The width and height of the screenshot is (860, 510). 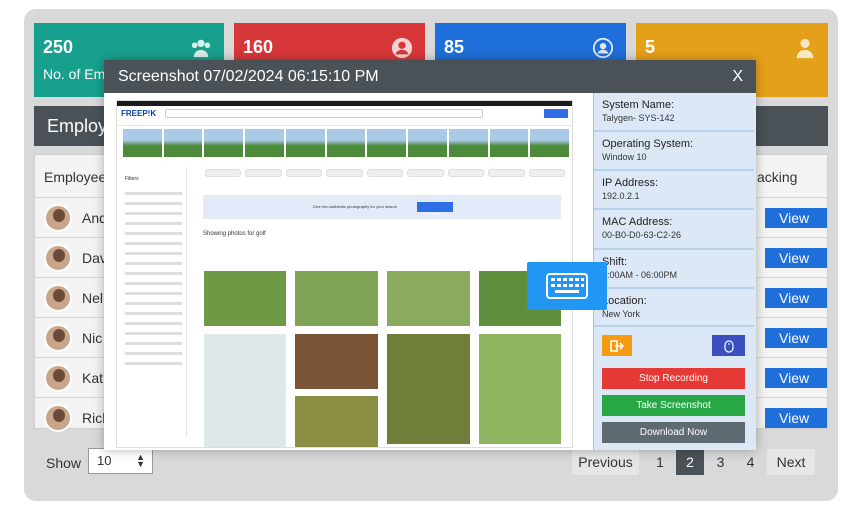 I want to click on page-3-button: 3, so click(x=720, y=462).